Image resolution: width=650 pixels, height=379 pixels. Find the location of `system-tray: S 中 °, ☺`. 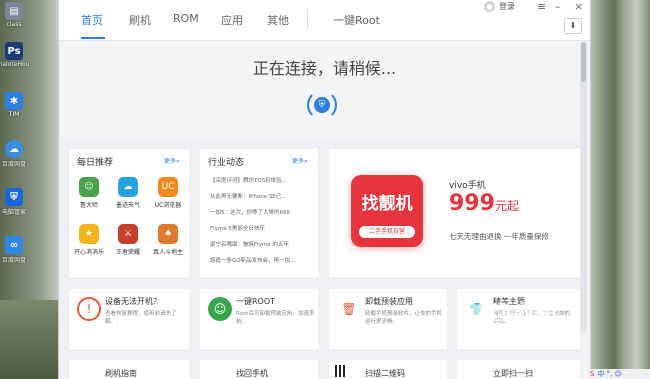

system-tray: S 中 °, ☺ is located at coordinates (619, 374).